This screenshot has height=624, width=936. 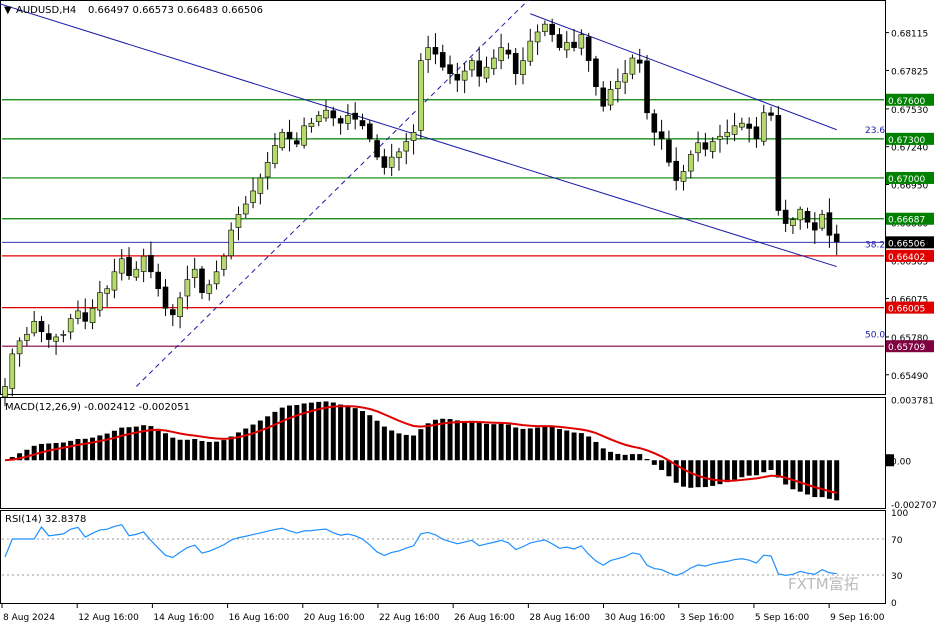 What do you see at coordinates (906, 310) in the screenshot?
I see `price-tag-label: 0.66005` at bounding box center [906, 310].